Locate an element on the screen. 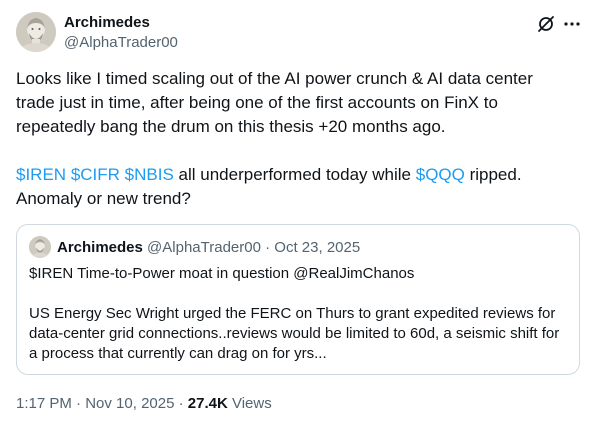 Image resolution: width=596 pixels, height=425 pixels. tweet-text-question: Anomaly or new trend? is located at coordinates (103, 198).